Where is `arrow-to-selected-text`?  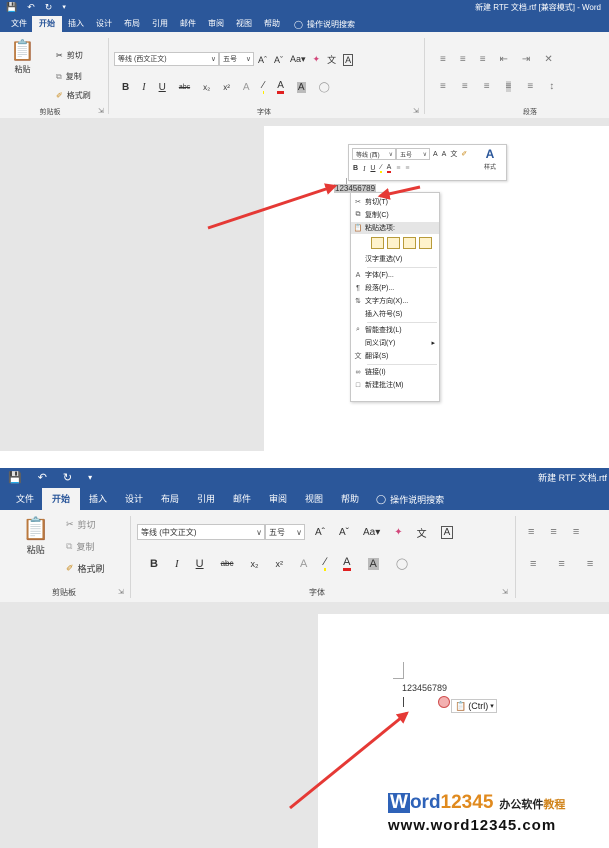 arrow-to-selected-text is located at coordinates (272, 206).